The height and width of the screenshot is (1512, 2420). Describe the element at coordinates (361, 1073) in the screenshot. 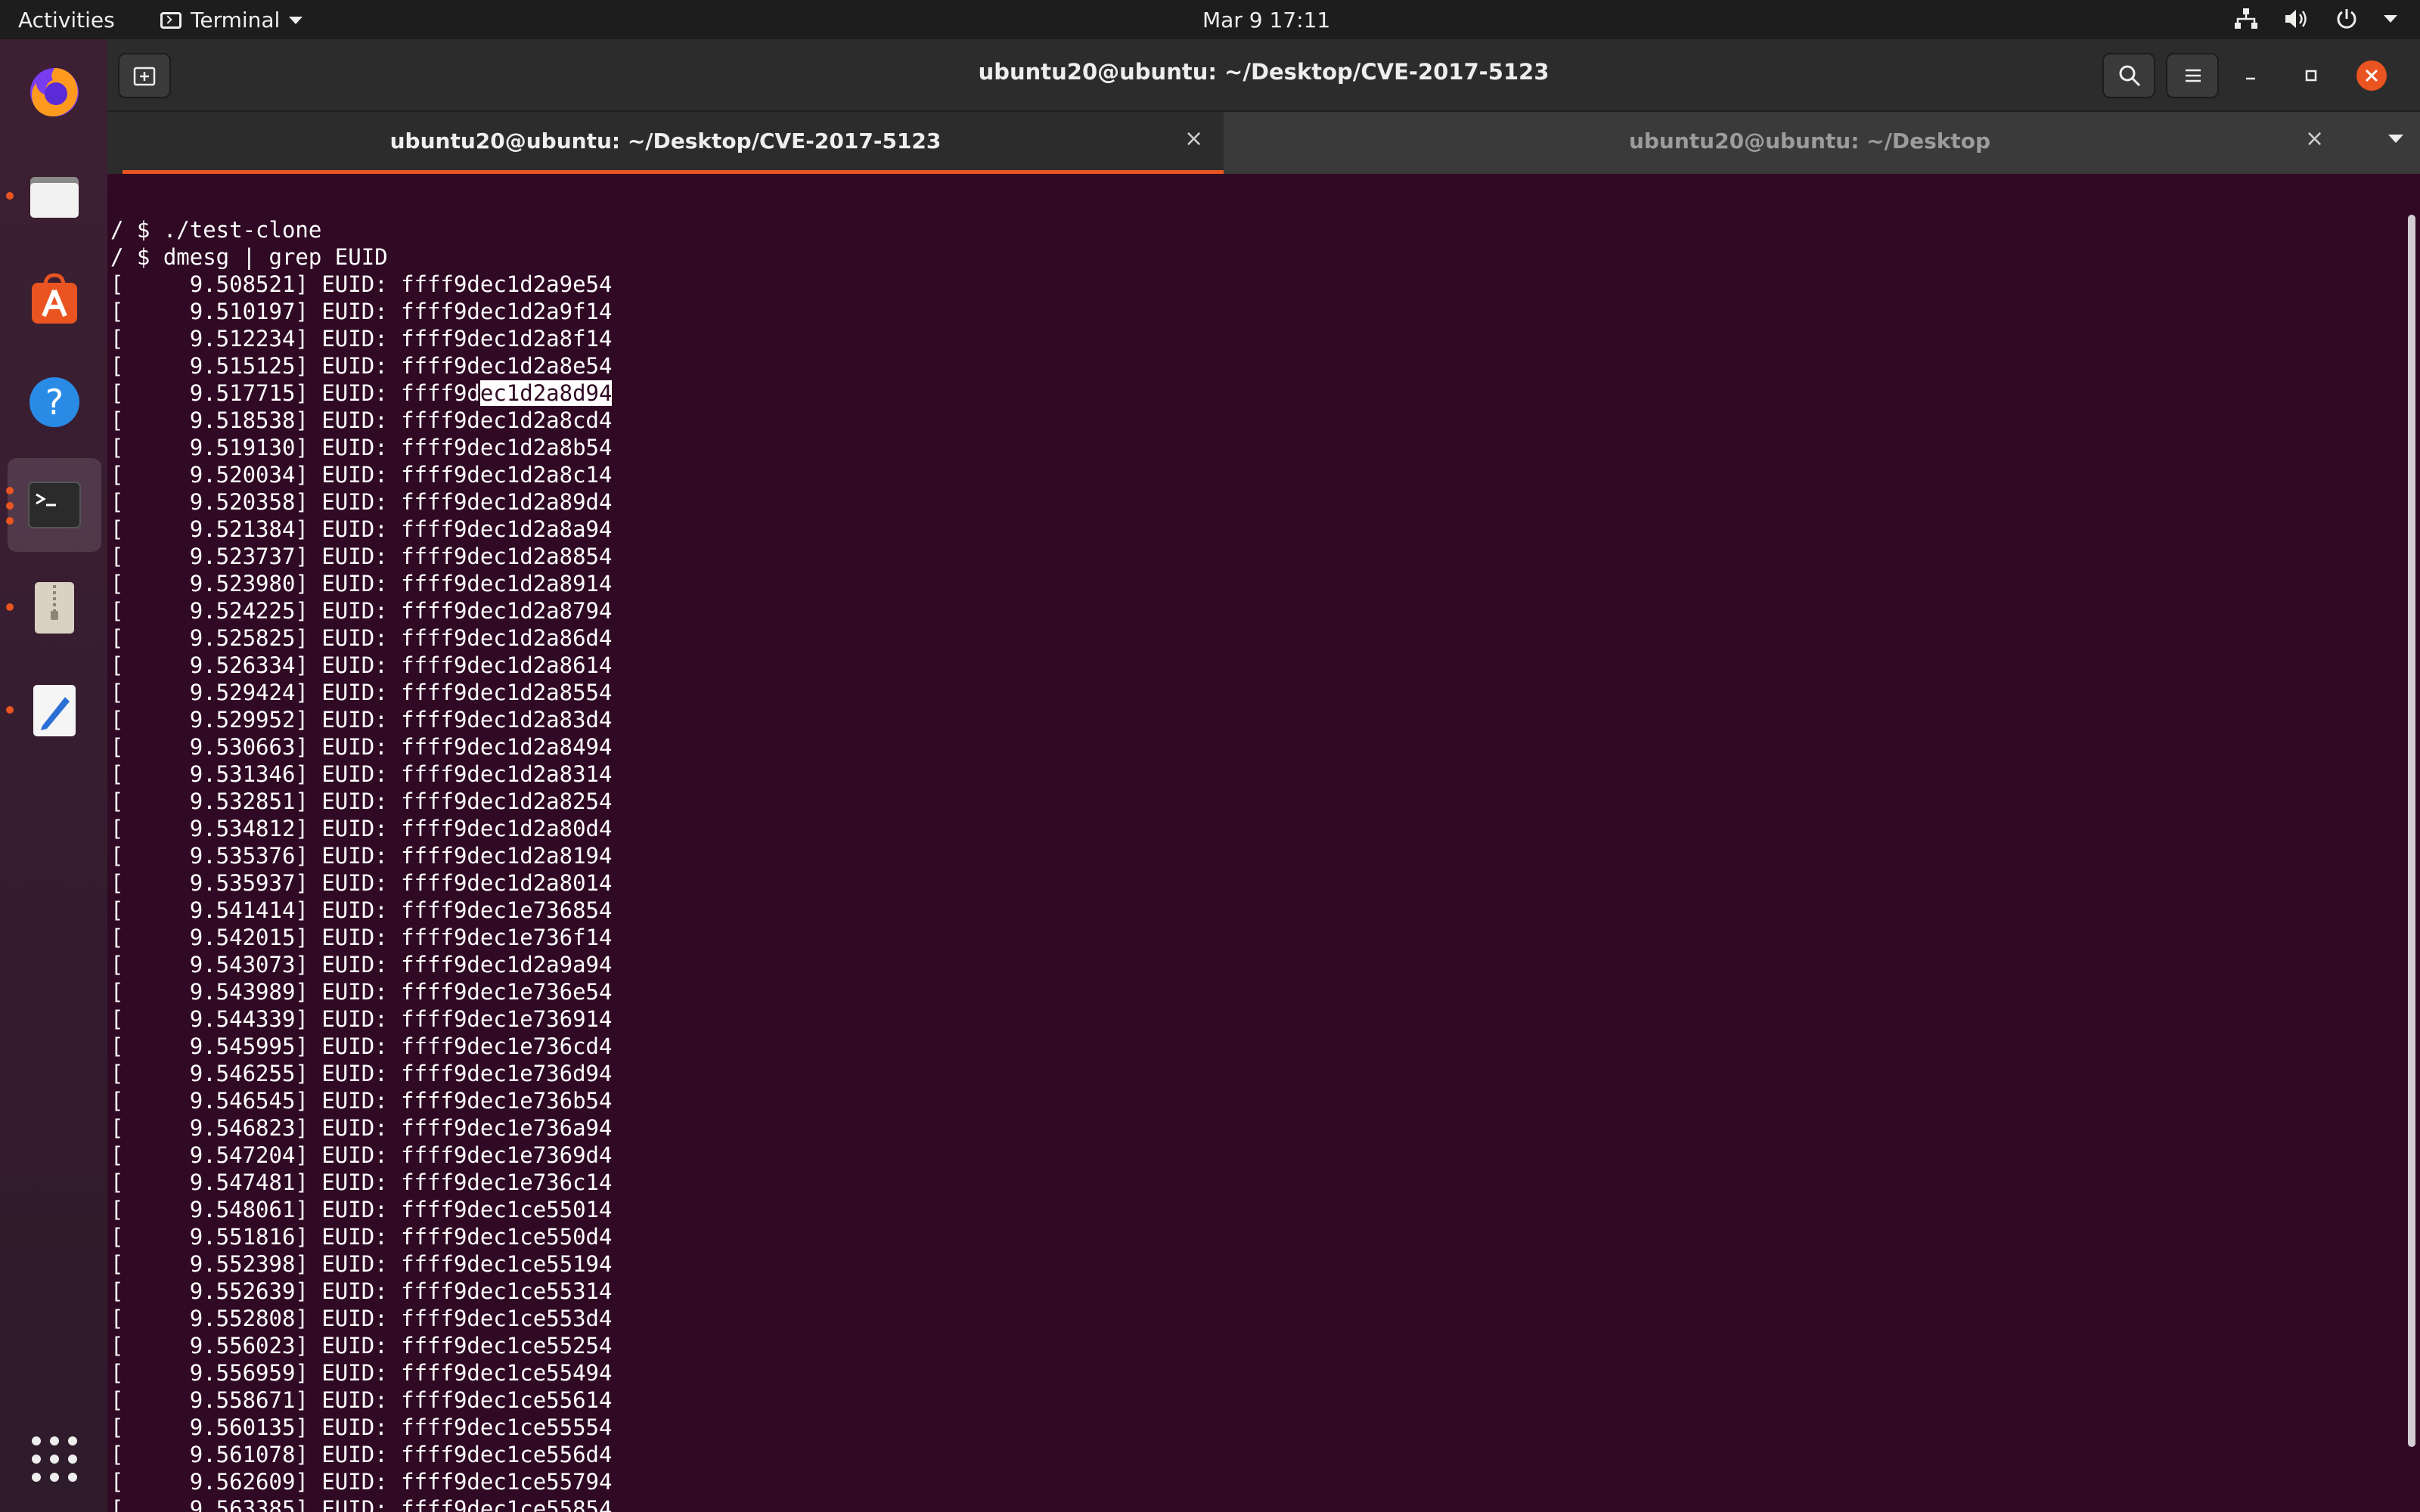

I see `log-line: [ 9.546255] EUID: ffff9dec1e736d94` at that location.